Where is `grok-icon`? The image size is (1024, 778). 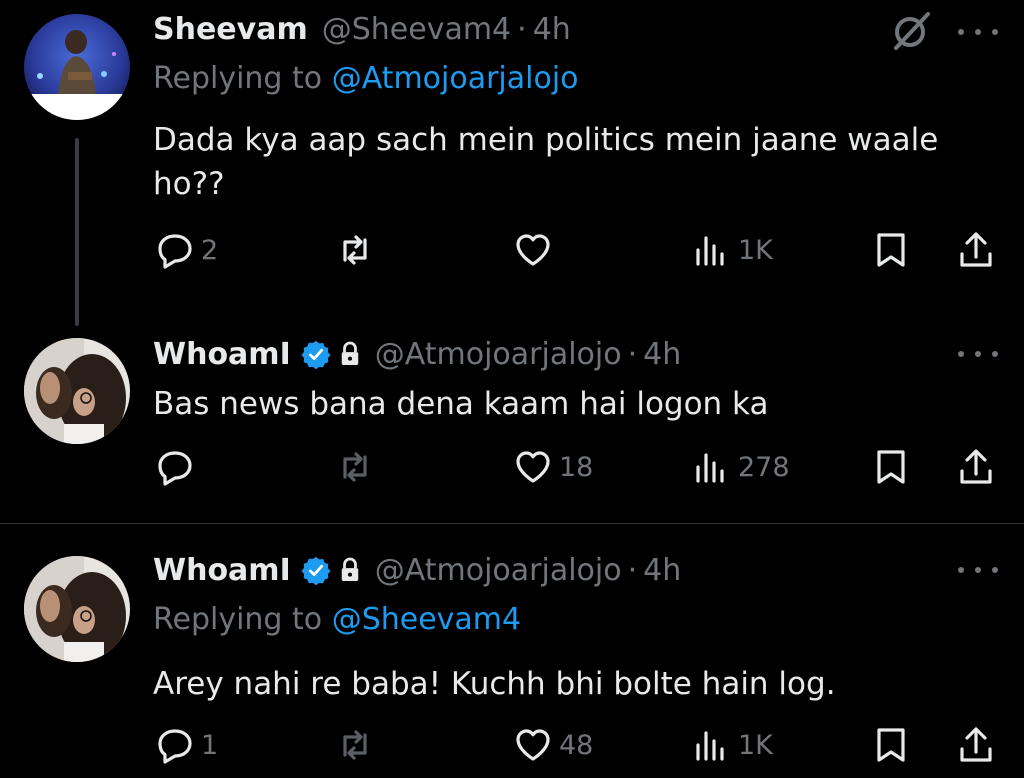
grok-icon is located at coordinates (912, 30).